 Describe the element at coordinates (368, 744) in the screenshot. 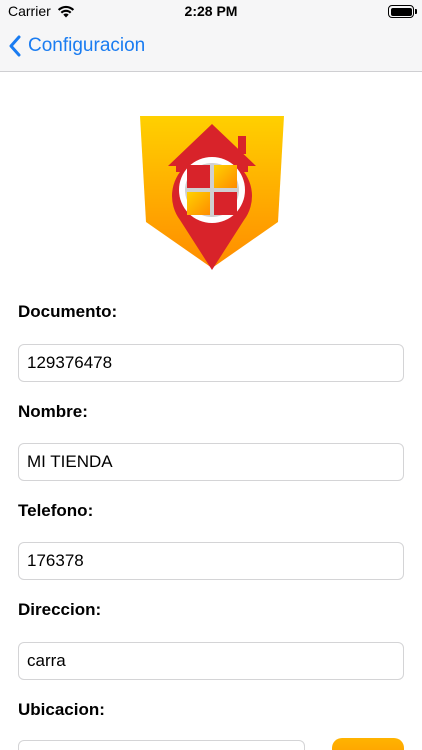

I see `location-button` at that location.